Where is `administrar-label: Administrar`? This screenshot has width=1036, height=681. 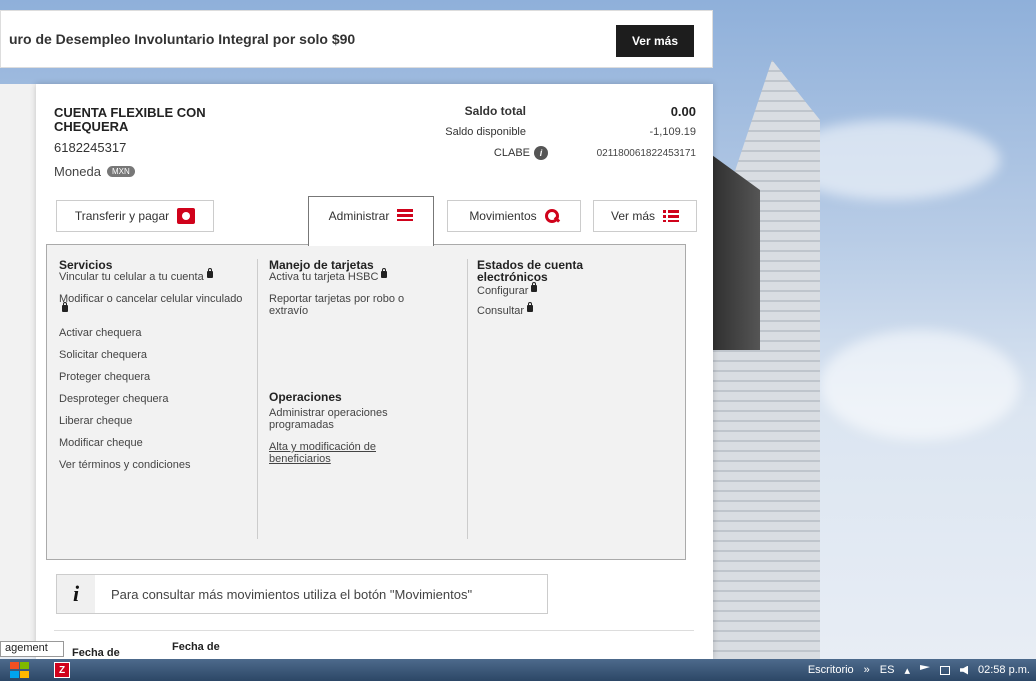 administrar-label: Administrar is located at coordinates (359, 216).